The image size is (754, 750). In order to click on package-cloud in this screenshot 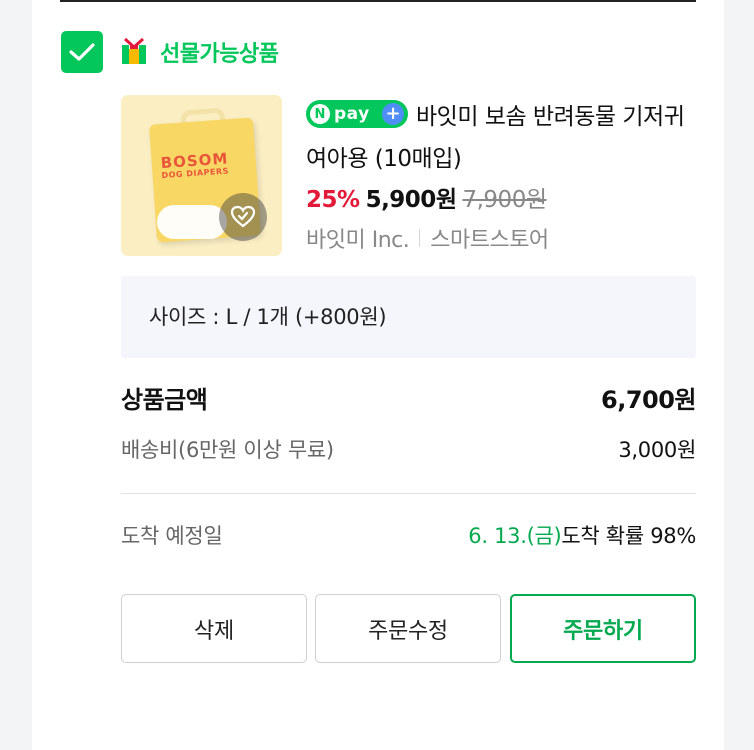, I will do `click(192, 222)`.